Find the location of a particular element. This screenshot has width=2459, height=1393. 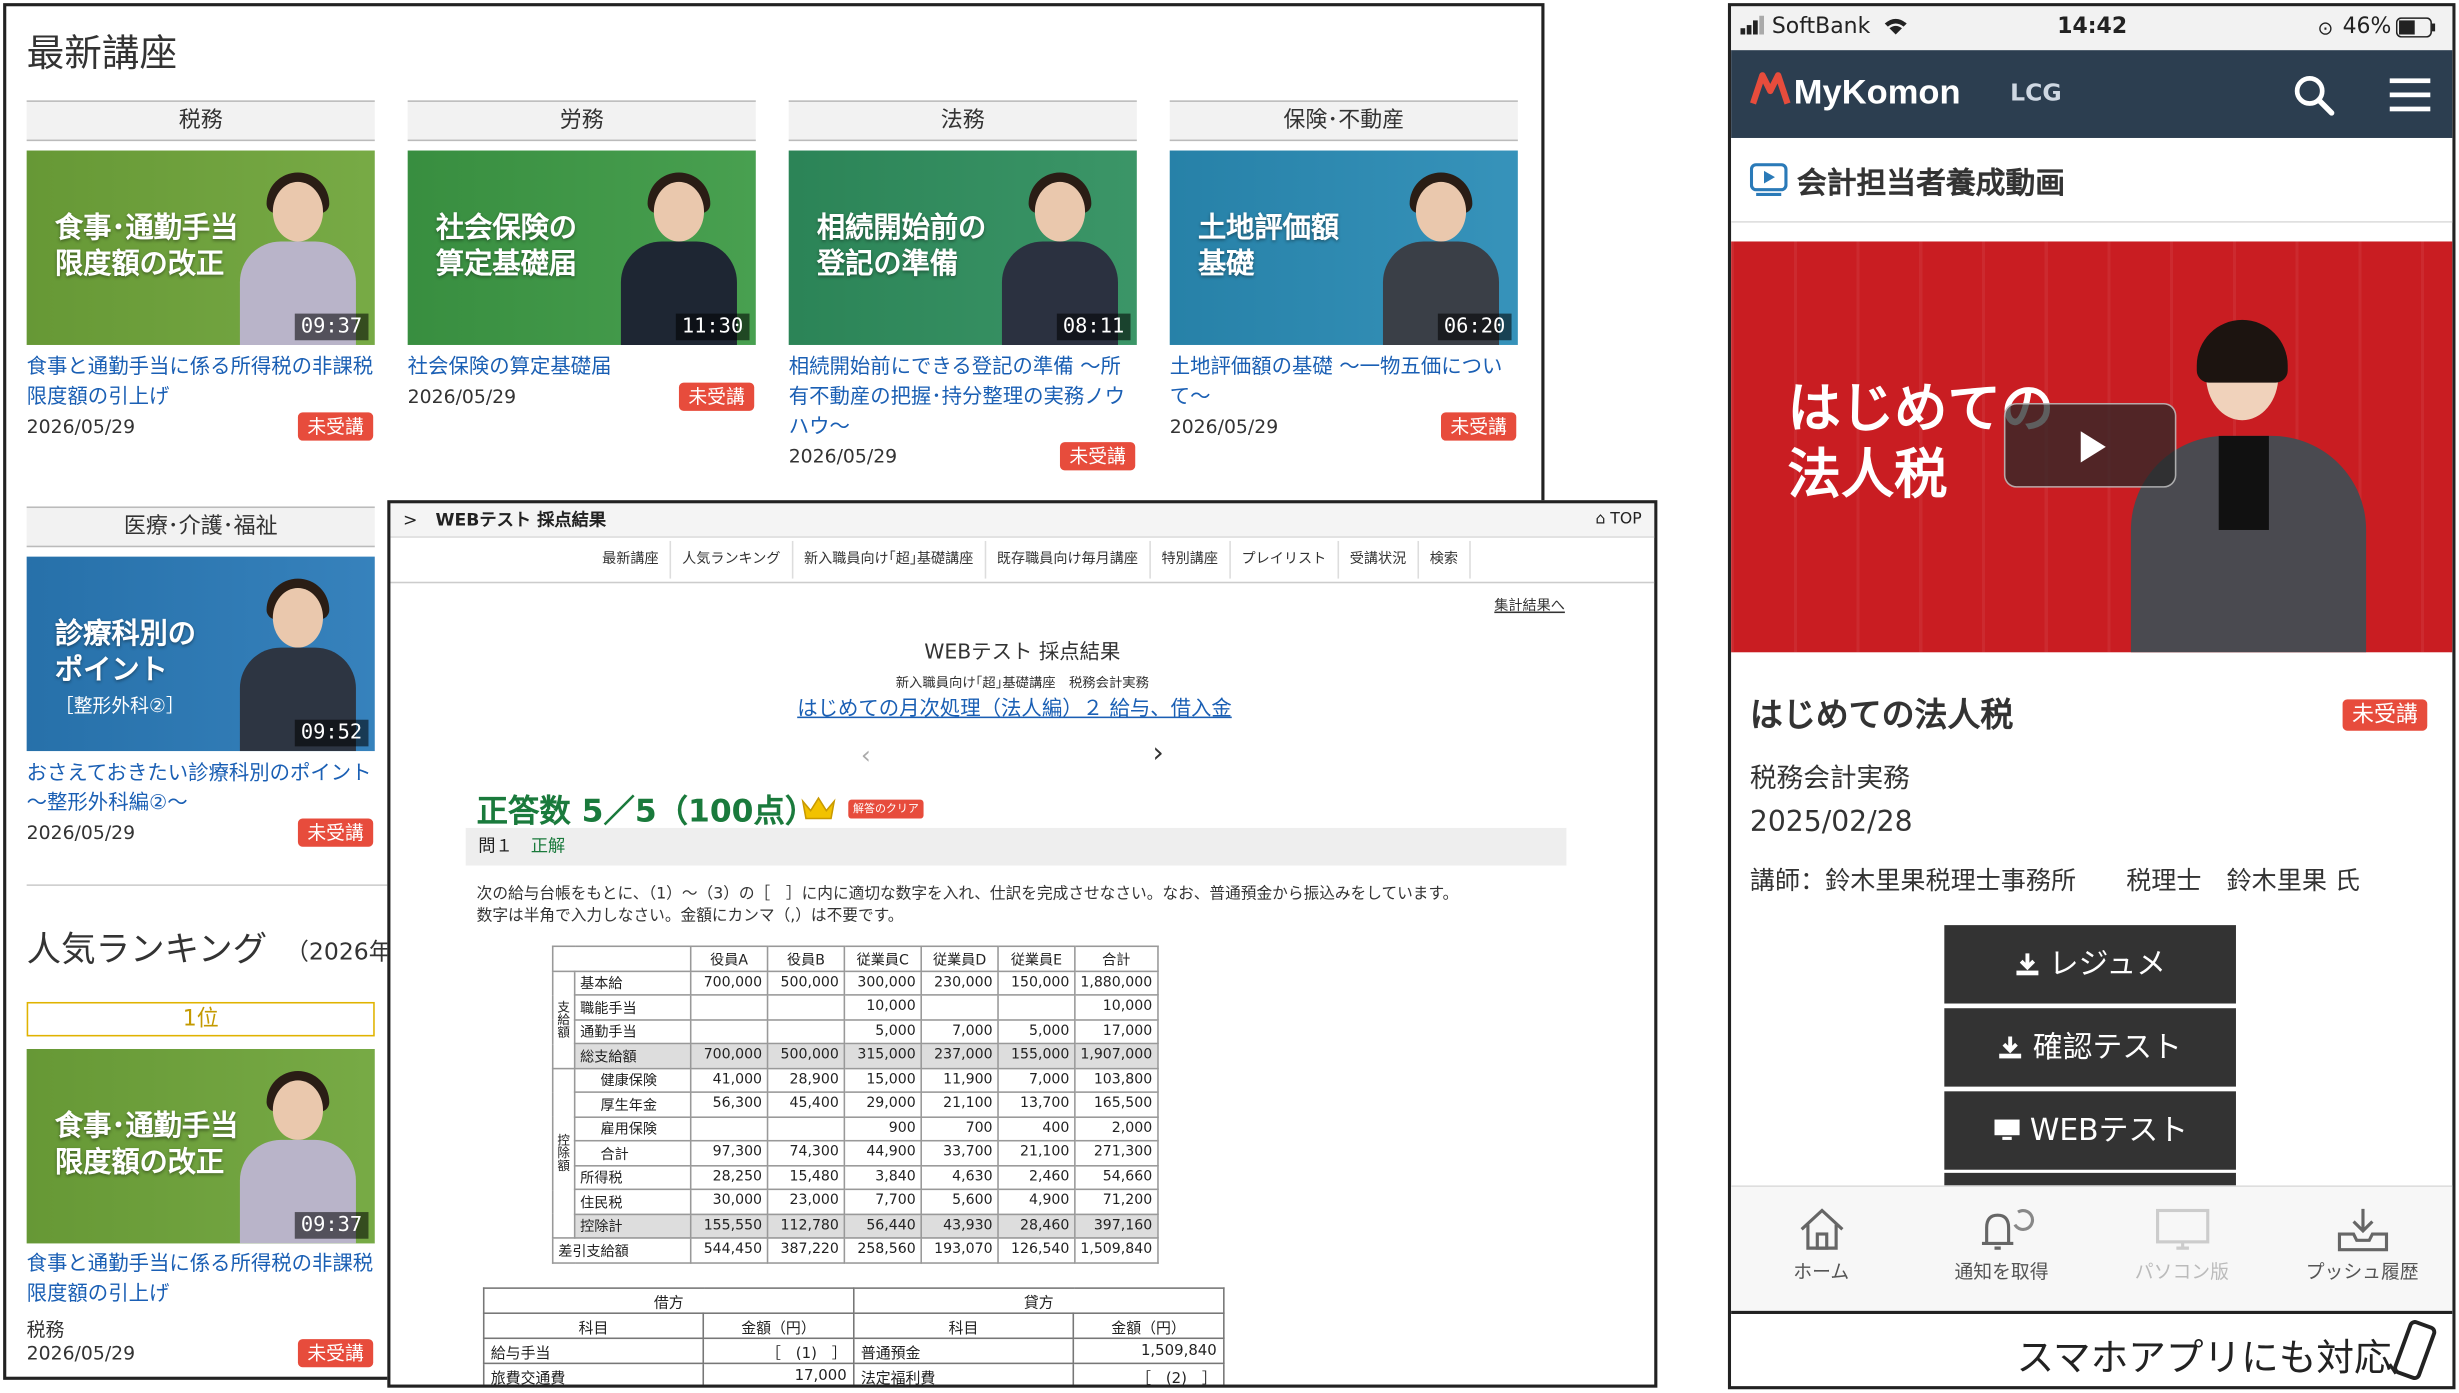

tab-push-history: プッシュ履歴 is located at coordinates (2362, 1249).